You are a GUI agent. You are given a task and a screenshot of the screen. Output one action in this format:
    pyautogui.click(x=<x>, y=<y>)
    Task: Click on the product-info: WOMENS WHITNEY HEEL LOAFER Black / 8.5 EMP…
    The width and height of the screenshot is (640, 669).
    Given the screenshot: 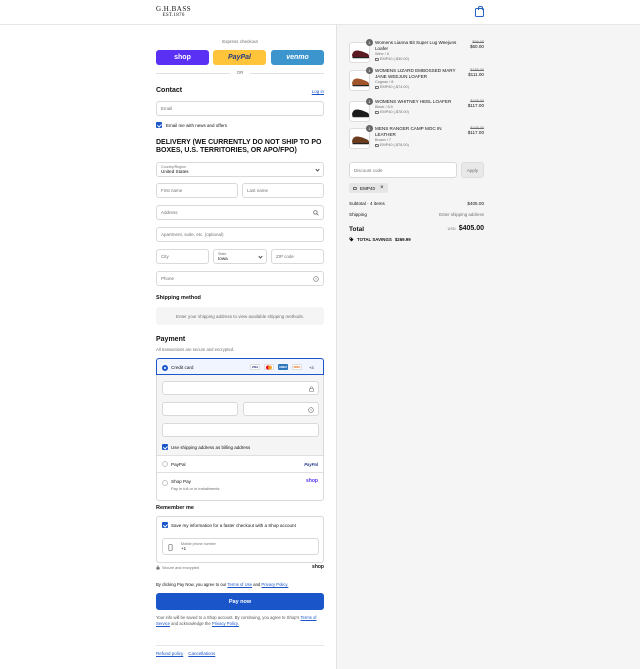 What is the action you would take?
    pyautogui.click(x=418, y=107)
    